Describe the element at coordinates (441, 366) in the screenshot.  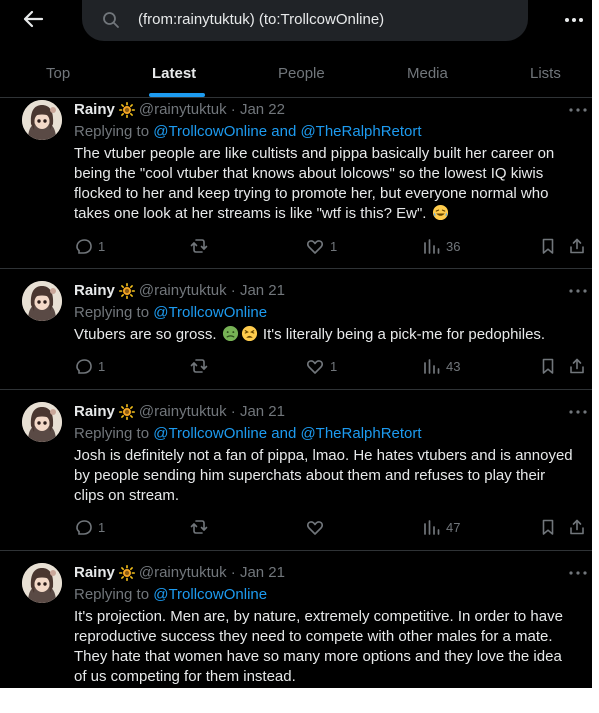
I see `views-button: 43` at that location.